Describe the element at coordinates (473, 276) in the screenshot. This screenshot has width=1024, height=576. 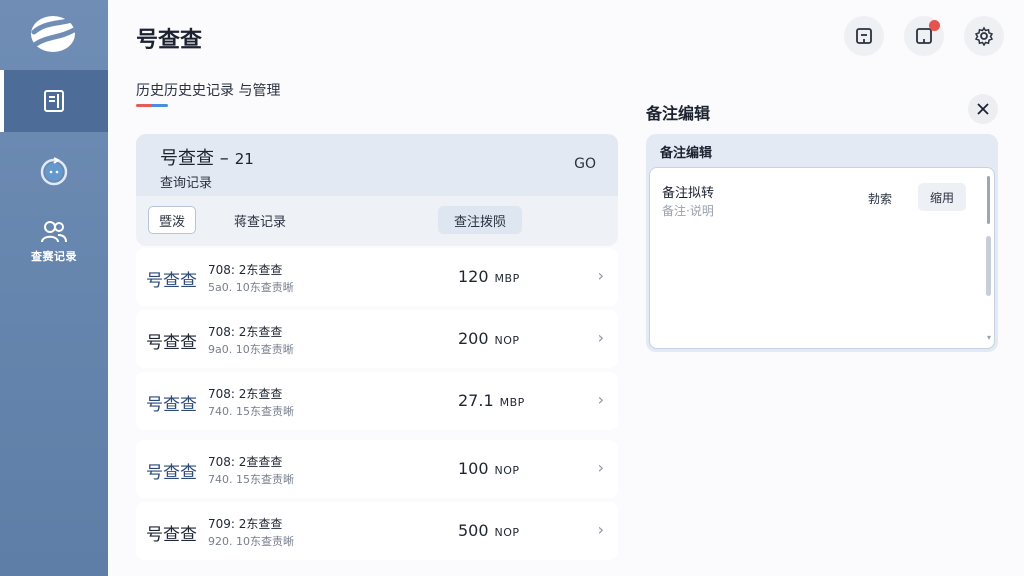
I see `row-value-number: 120` at that location.